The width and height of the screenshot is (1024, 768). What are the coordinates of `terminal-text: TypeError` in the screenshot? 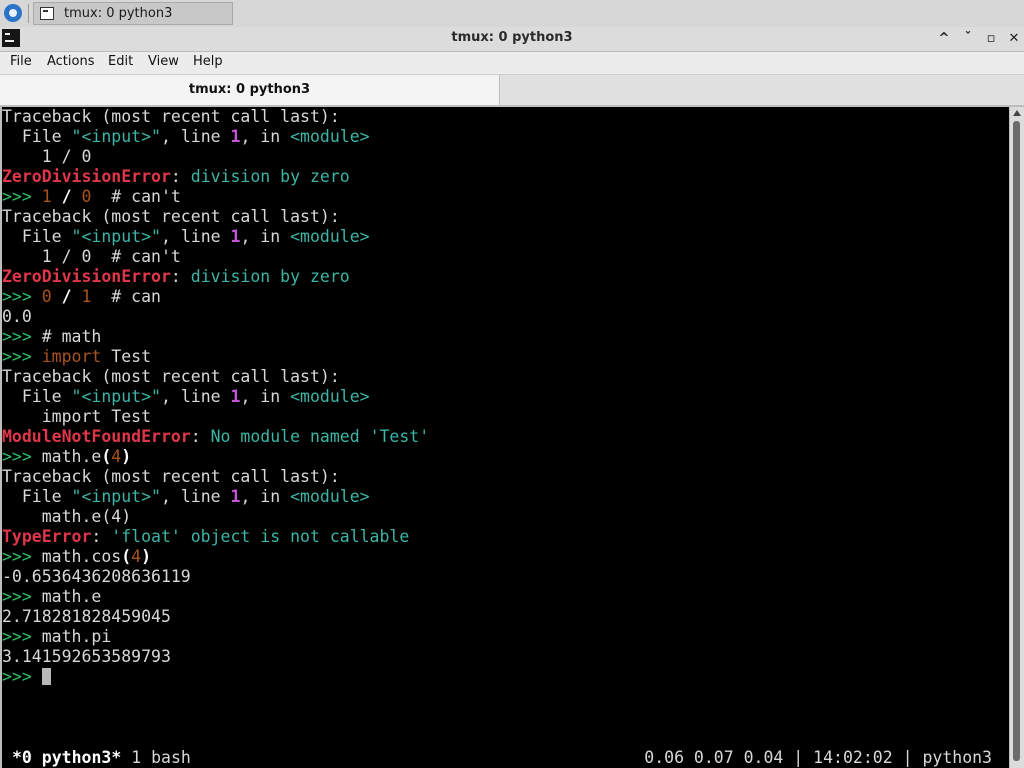 It's located at (47, 536).